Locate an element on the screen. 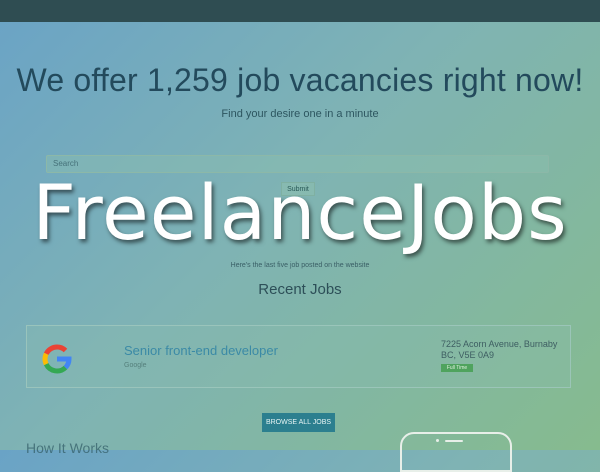 This screenshot has height=472, width=600. phone-camera-icon is located at coordinates (437, 440).